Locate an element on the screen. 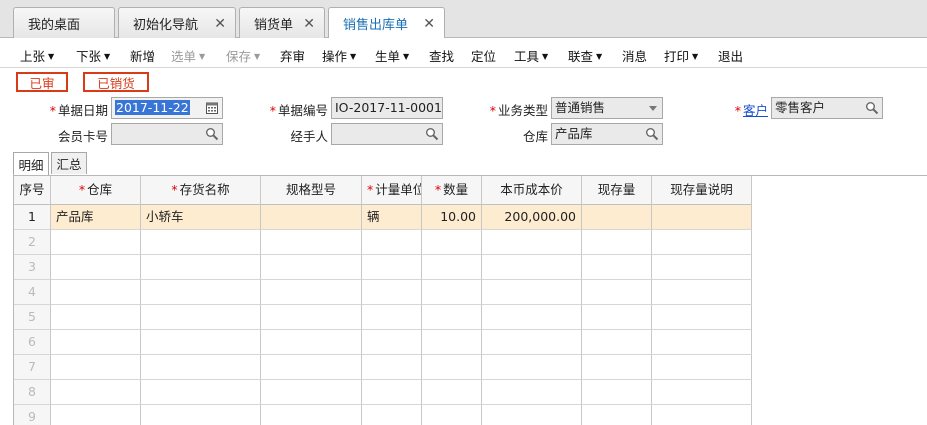  table-row: 1 产品库 小轿车 辆 10.00 200,000.00 is located at coordinates (383, 217).